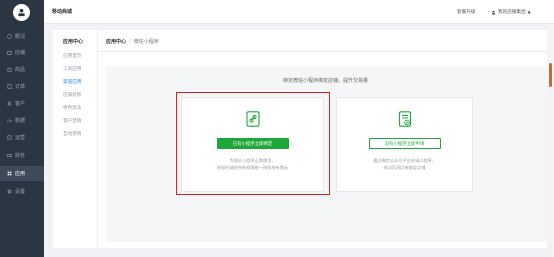  What do you see at coordinates (72, 69) in the screenshot?
I see `sub-nav-item: 工具应用` at bounding box center [72, 69].